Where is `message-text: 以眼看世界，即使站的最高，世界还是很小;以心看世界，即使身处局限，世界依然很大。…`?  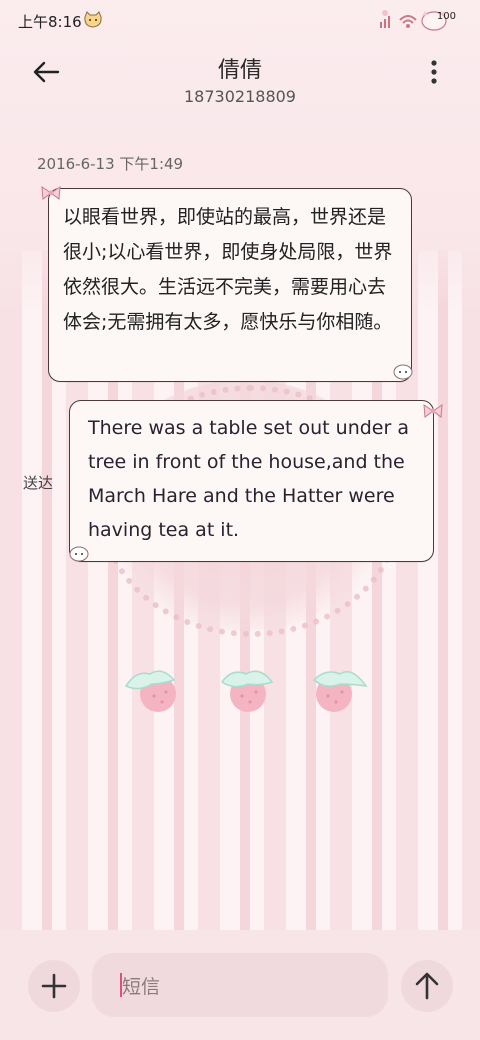
message-text: 以眼看世界，即使站的最高，世界还是很小;以心看世界，即使身处局限，世界依然很大。… is located at coordinates (228, 269).